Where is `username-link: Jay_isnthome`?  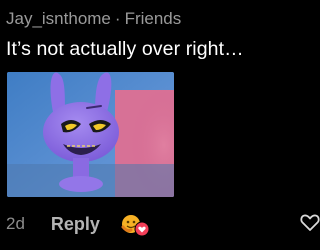 username-link: Jay_isnthome is located at coordinates (58, 18).